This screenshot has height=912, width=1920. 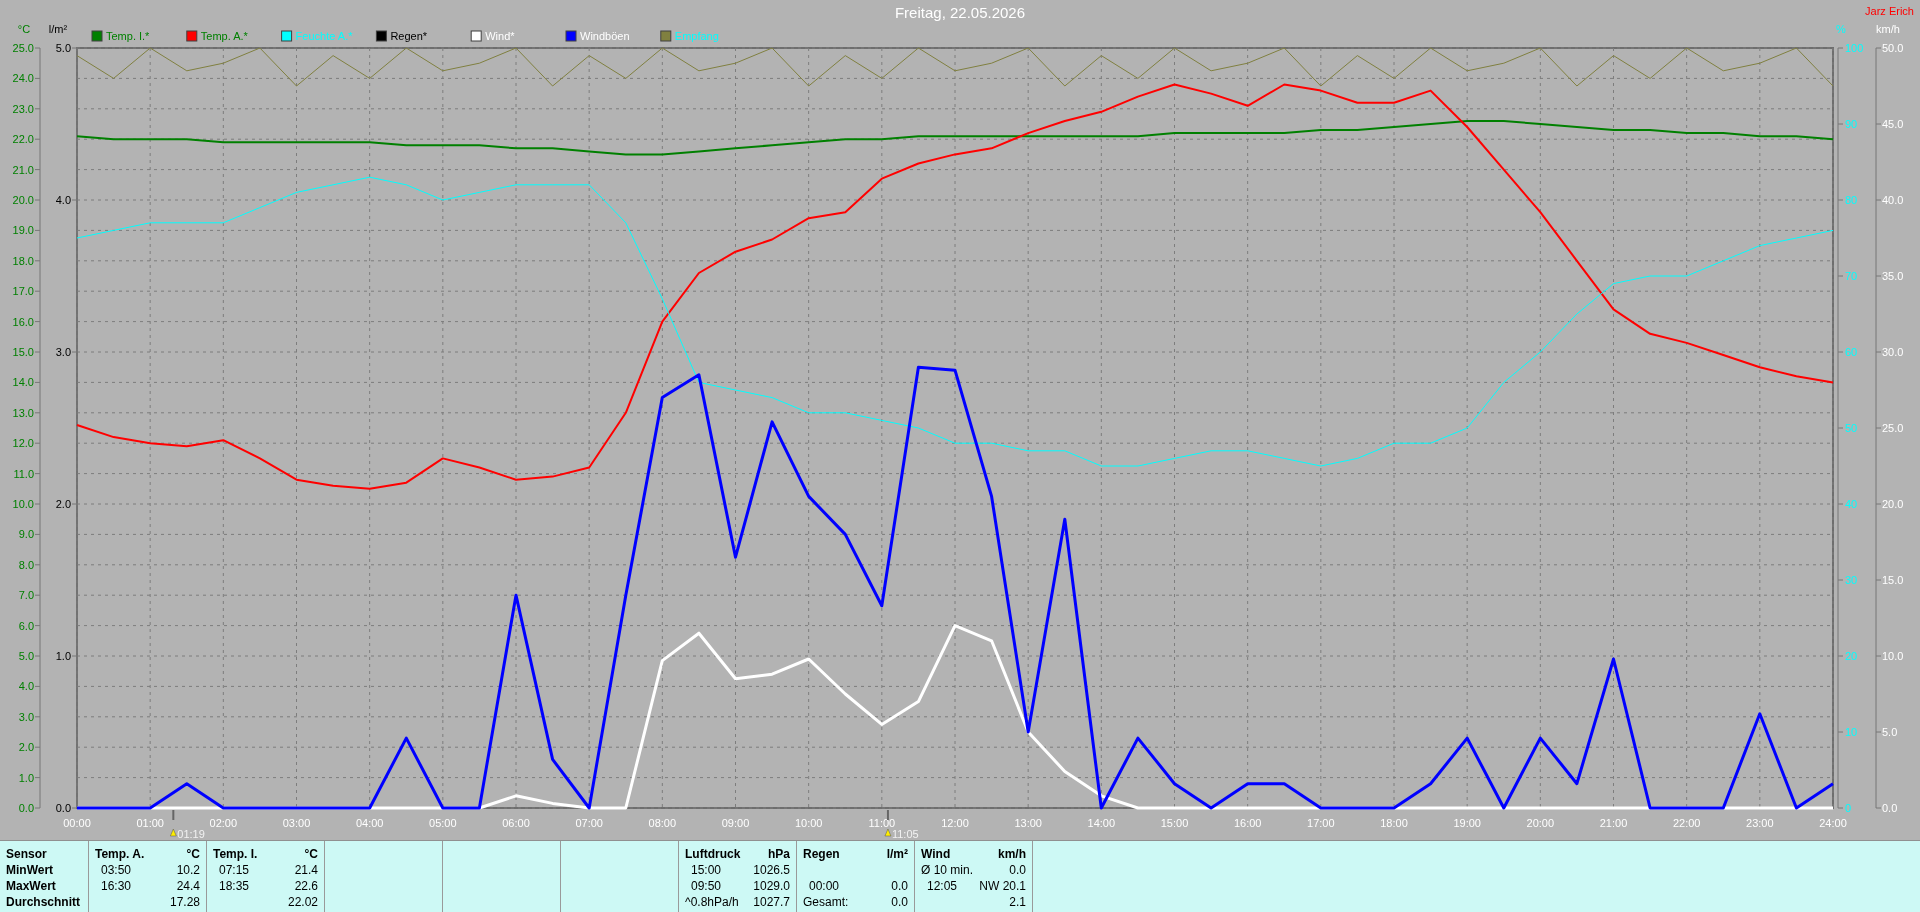 What do you see at coordinates (589, 823) in the screenshot?
I see `time-axis-label: 07:00` at bounding box center [589, 823].